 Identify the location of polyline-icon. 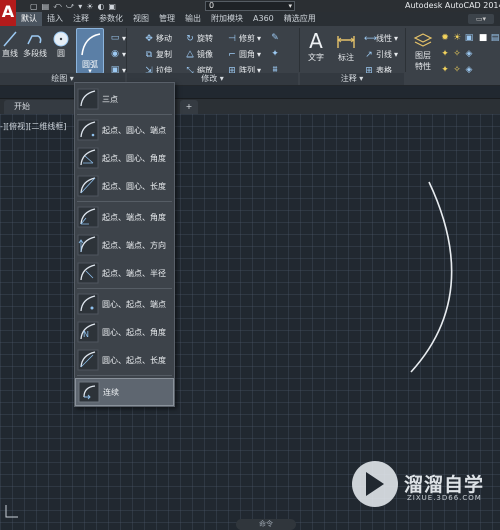
(34, 40).